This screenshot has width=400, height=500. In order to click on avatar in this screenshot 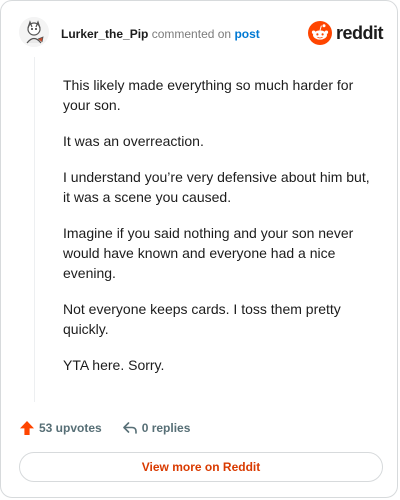, I will do `click(34, 32)`.